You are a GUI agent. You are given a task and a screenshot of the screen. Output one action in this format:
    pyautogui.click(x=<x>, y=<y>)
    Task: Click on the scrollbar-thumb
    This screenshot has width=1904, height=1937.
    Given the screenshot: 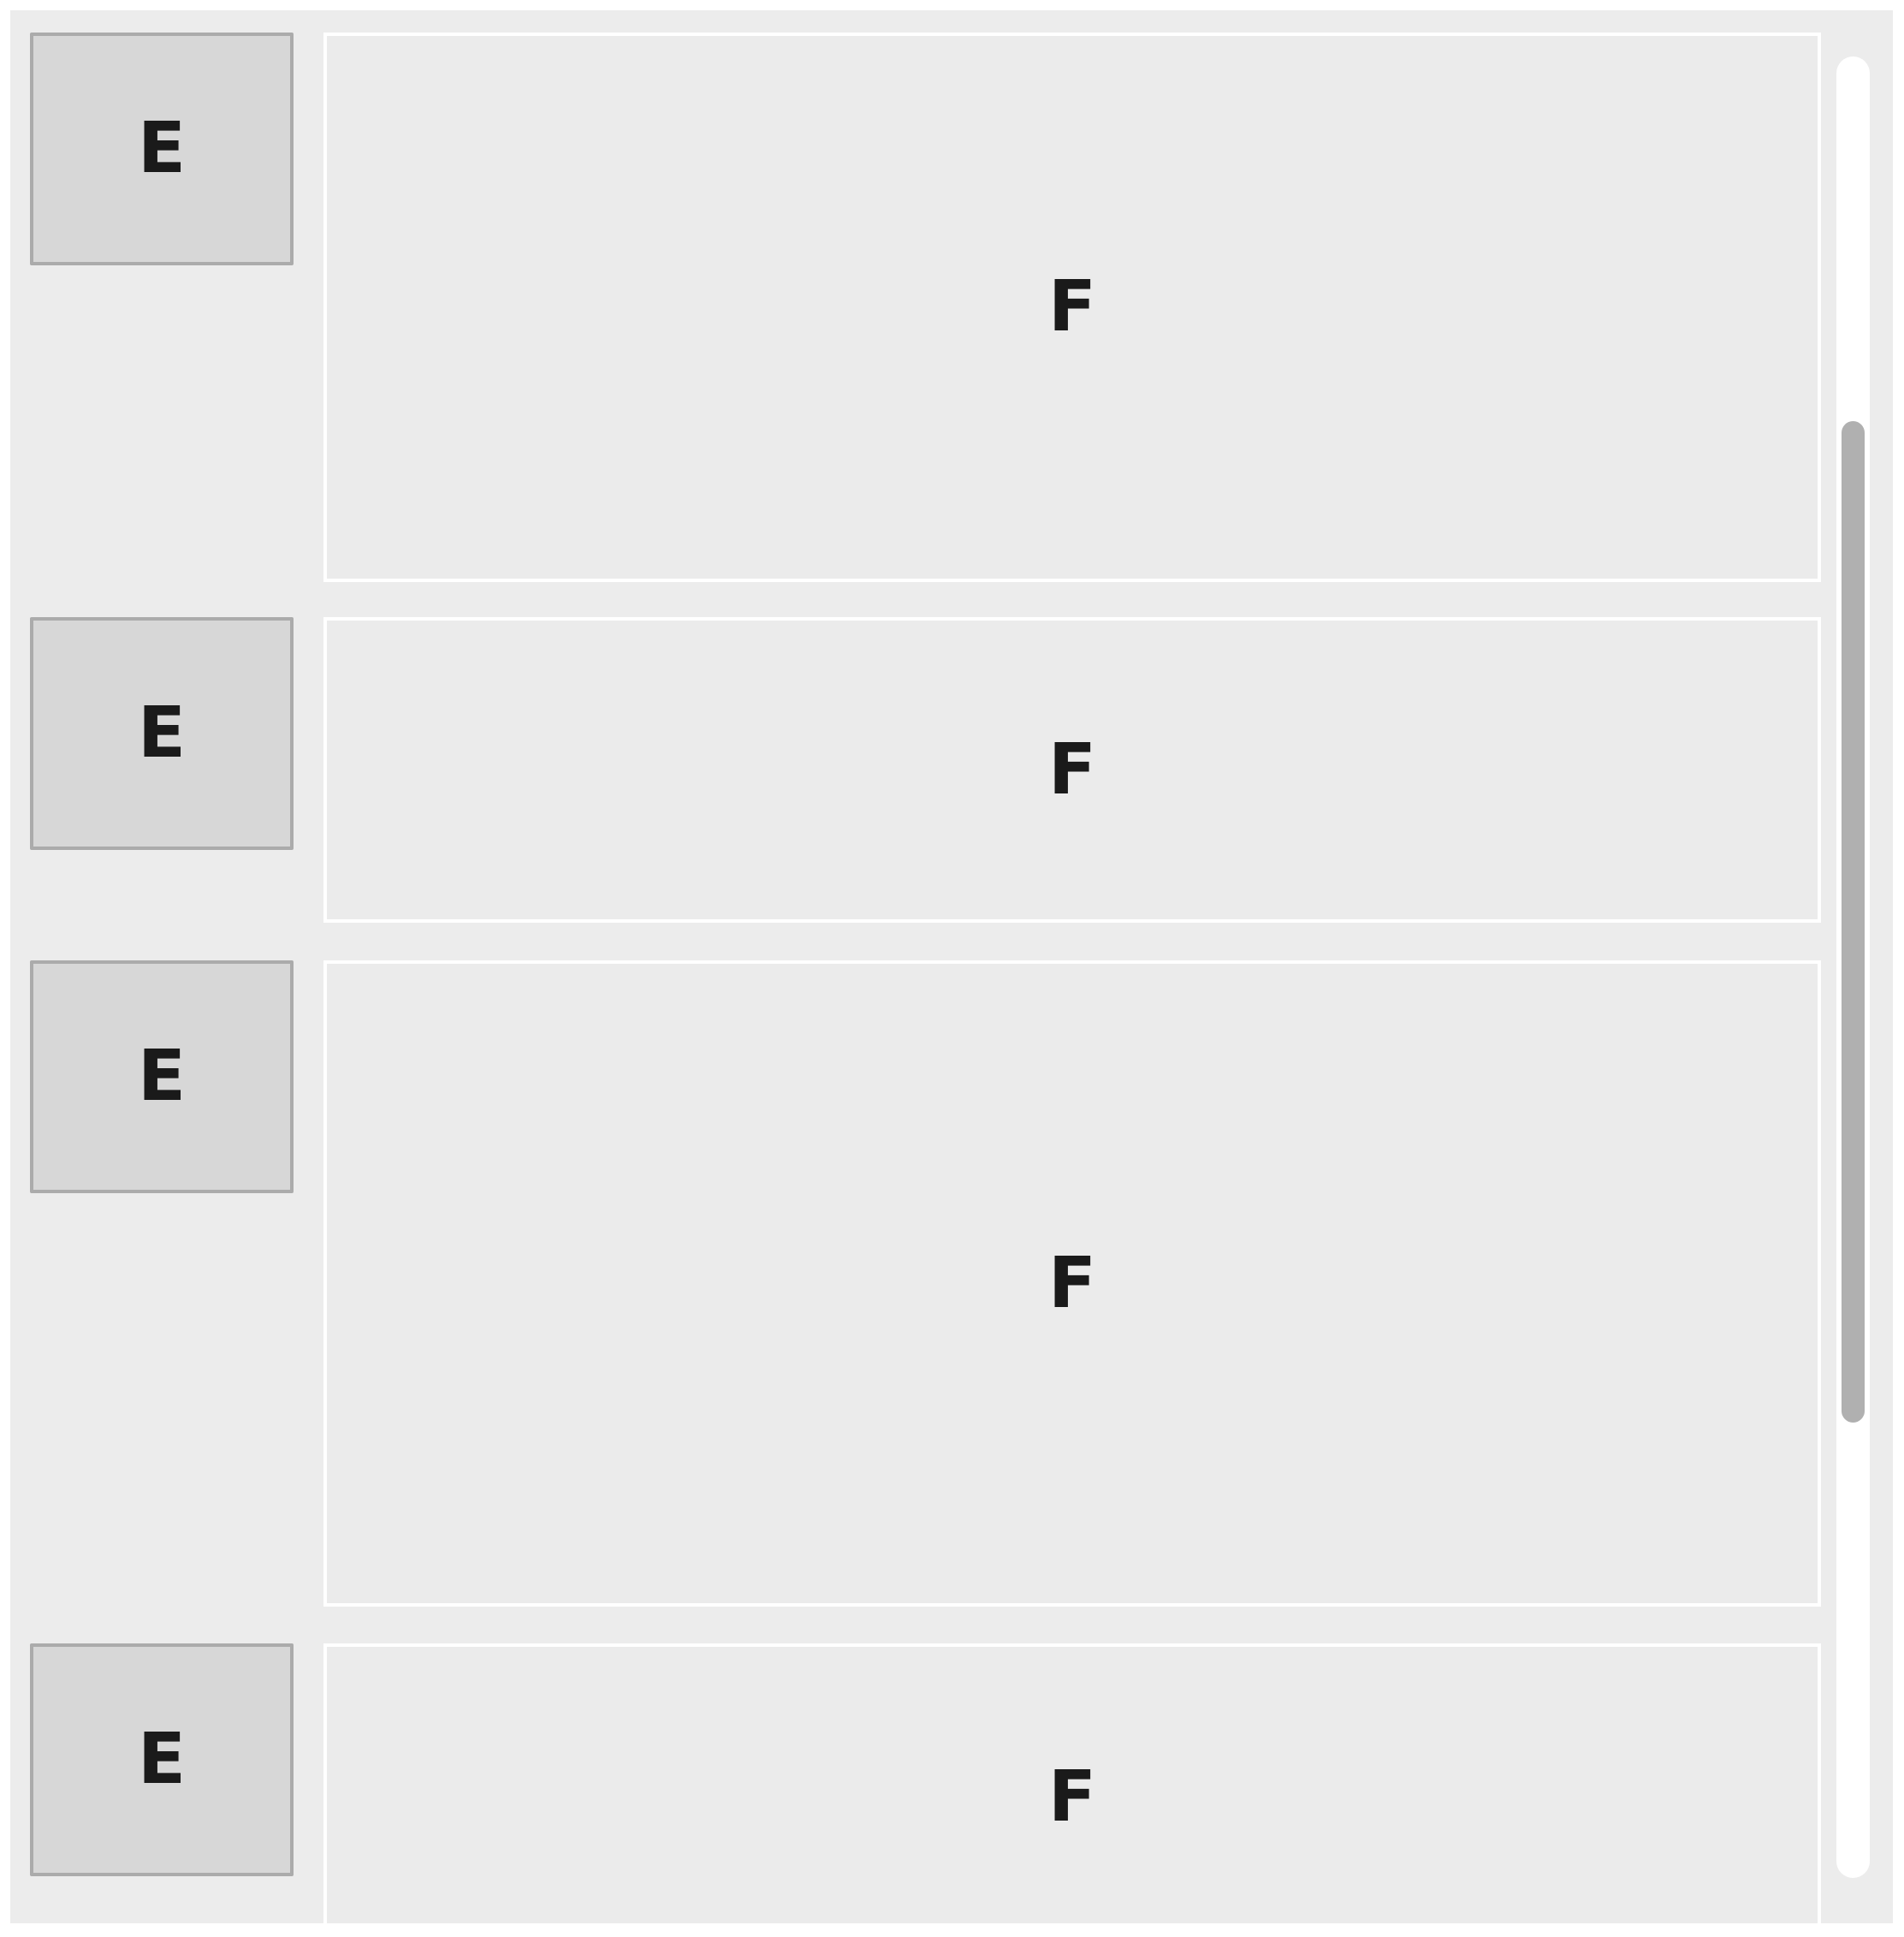 What is the action you would take?
    pyautogui.click(x=1853, y=922)
    